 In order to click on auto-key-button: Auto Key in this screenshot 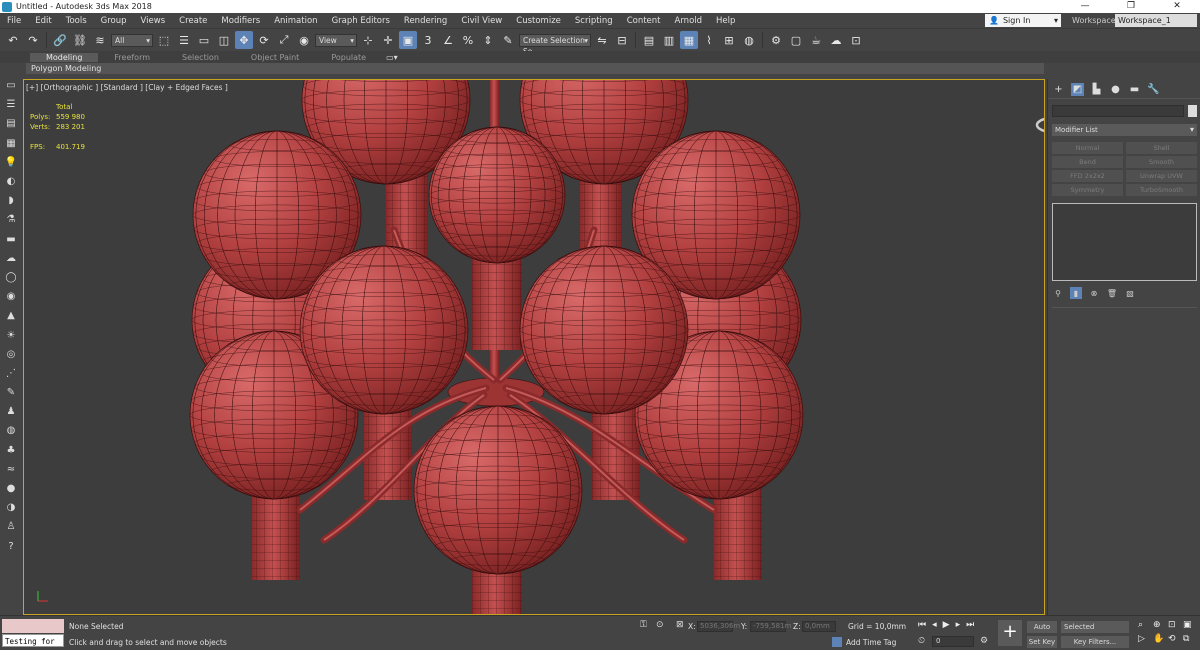, I will do `click(1042, 632)`.